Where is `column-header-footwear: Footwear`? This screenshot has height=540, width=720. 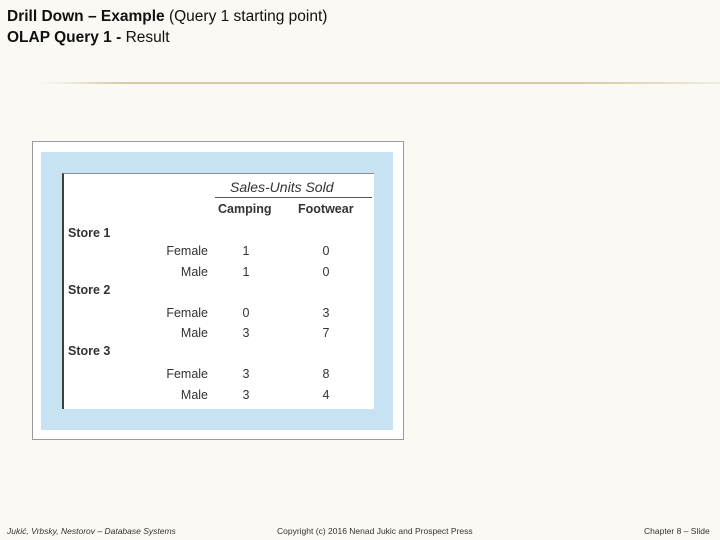
column-header-footwear: Footwear is located at coordinates (326, 209).